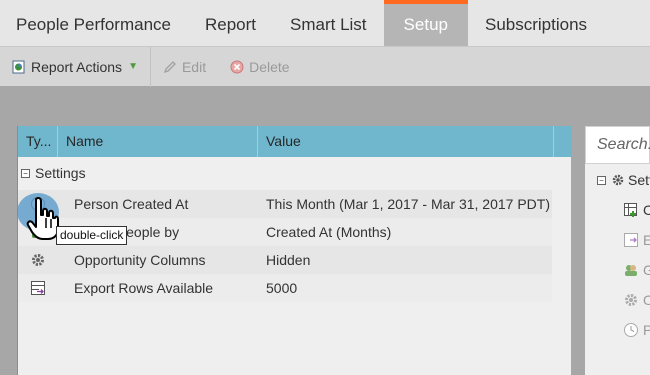 This screenshot has width=650, height=375. What do you see at coordinates (170, 67) in the screenshot?
I see `pencil-icon` at bounding box center [170, 67].